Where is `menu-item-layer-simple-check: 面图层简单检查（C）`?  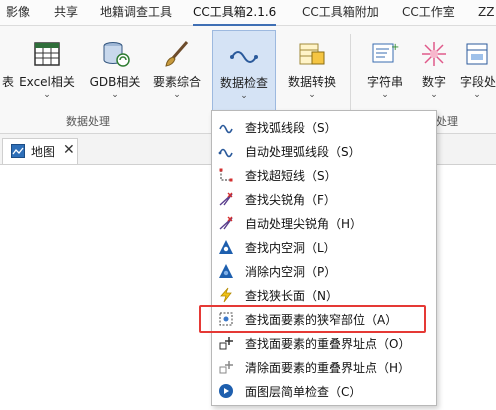
menu-item-layer-simple-check: 面图层简单检查（C） is located at coordinates (324, 391).